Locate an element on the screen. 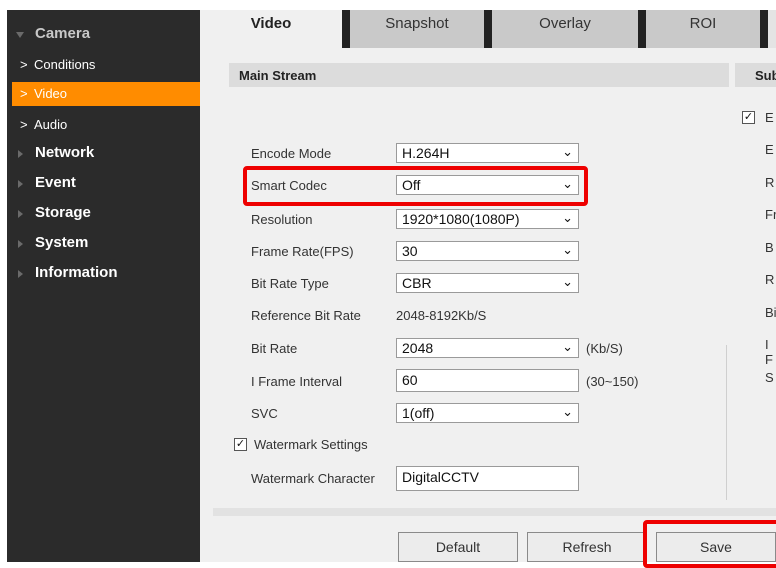 This screenshot has height=568, width=776. sidebar-item-network: Network is located at coordinates (103, 154).